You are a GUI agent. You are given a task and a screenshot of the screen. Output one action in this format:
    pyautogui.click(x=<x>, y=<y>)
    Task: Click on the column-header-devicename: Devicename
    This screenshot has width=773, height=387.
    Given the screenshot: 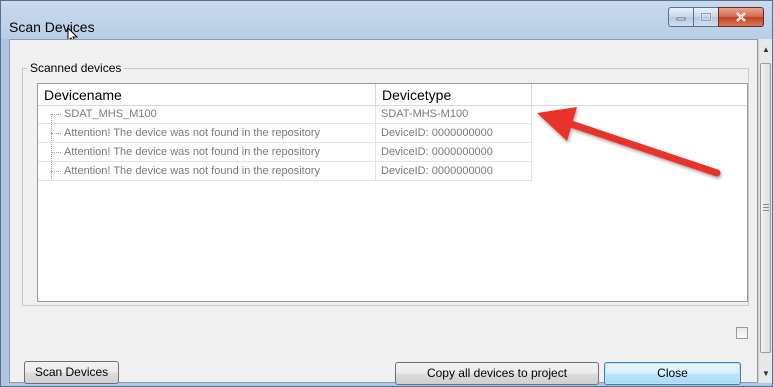 What is the action you would take?
    pyautogui.click(x=207, y=94)
    